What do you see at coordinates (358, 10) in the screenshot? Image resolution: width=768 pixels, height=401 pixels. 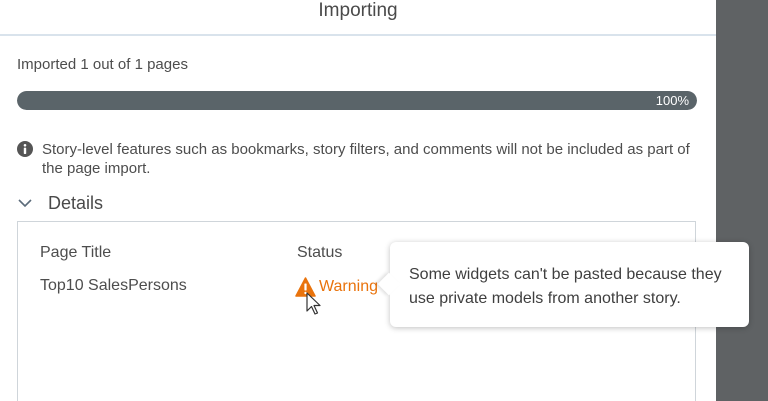 I see `dialog-title: Importing` at bounding box center [358, 10].